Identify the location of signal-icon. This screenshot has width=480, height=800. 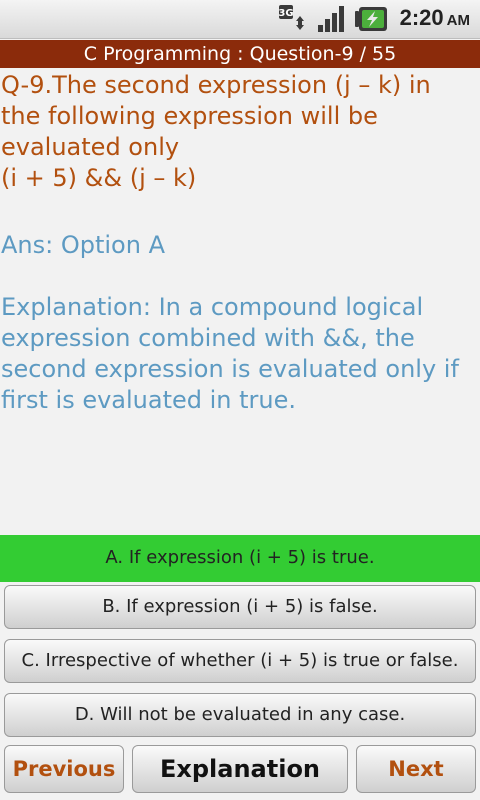
(332, 19).